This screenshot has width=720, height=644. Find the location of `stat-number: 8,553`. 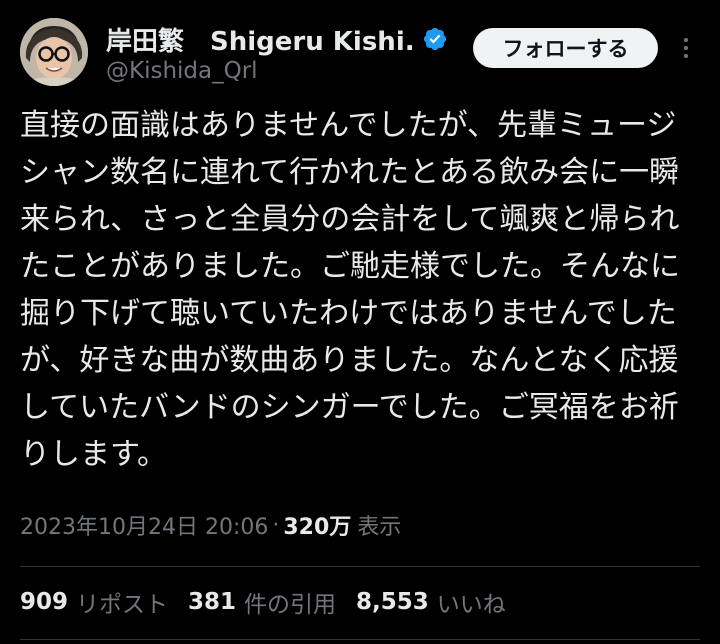

stat-number: 8,553 is located at coordinates (392, 602).